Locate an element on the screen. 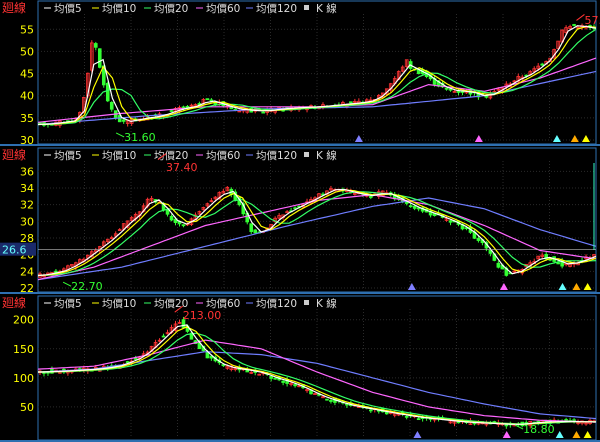  y-tick-label: 36 is located at coordinates (27, 171).